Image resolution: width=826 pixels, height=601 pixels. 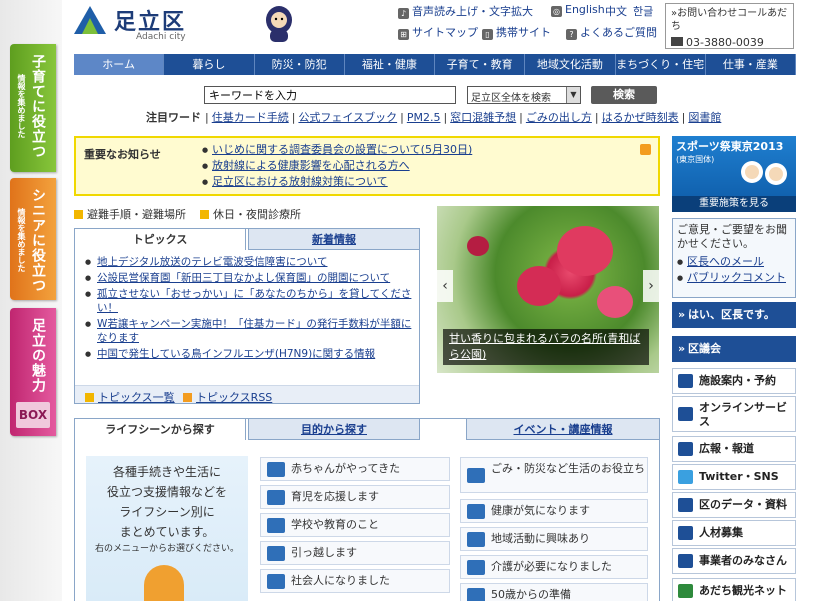 What do you see at coordinates (554, 475) in the screenshot?
I see `life-item-life: ごみ・防災など生活のお役立ち` at bounding box center [554, 475].